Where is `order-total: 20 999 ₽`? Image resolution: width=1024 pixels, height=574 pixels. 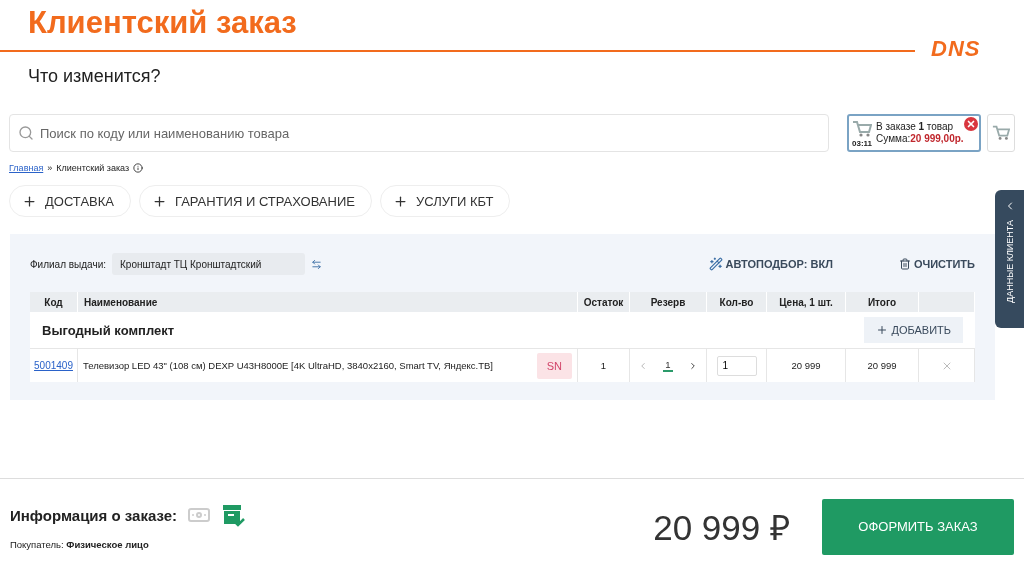 order-total: 20 999 ₽ is located at coordinates (721, 528).